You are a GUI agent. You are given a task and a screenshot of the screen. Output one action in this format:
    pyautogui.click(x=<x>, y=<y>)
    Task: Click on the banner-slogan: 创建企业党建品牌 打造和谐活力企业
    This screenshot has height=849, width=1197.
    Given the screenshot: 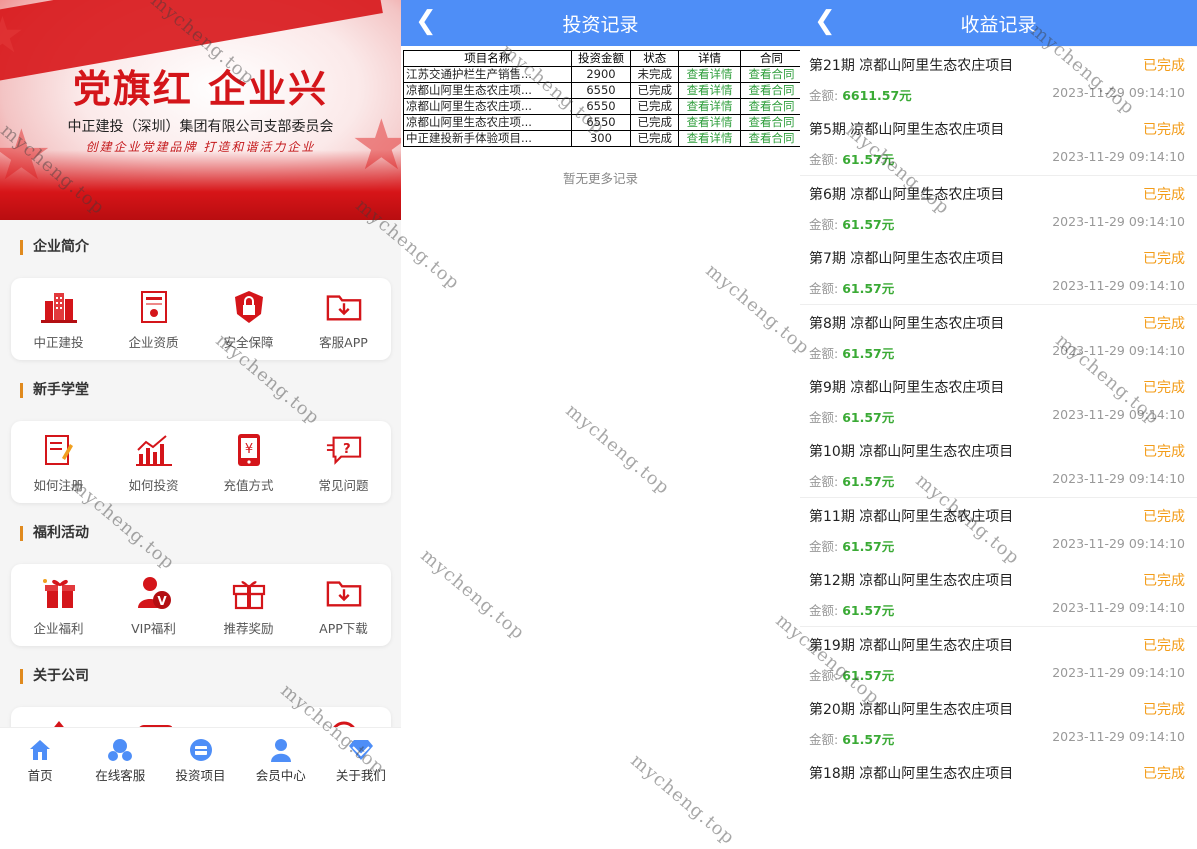 What is the action you would take?
    pyautogui.click(x=200, y=147)
    